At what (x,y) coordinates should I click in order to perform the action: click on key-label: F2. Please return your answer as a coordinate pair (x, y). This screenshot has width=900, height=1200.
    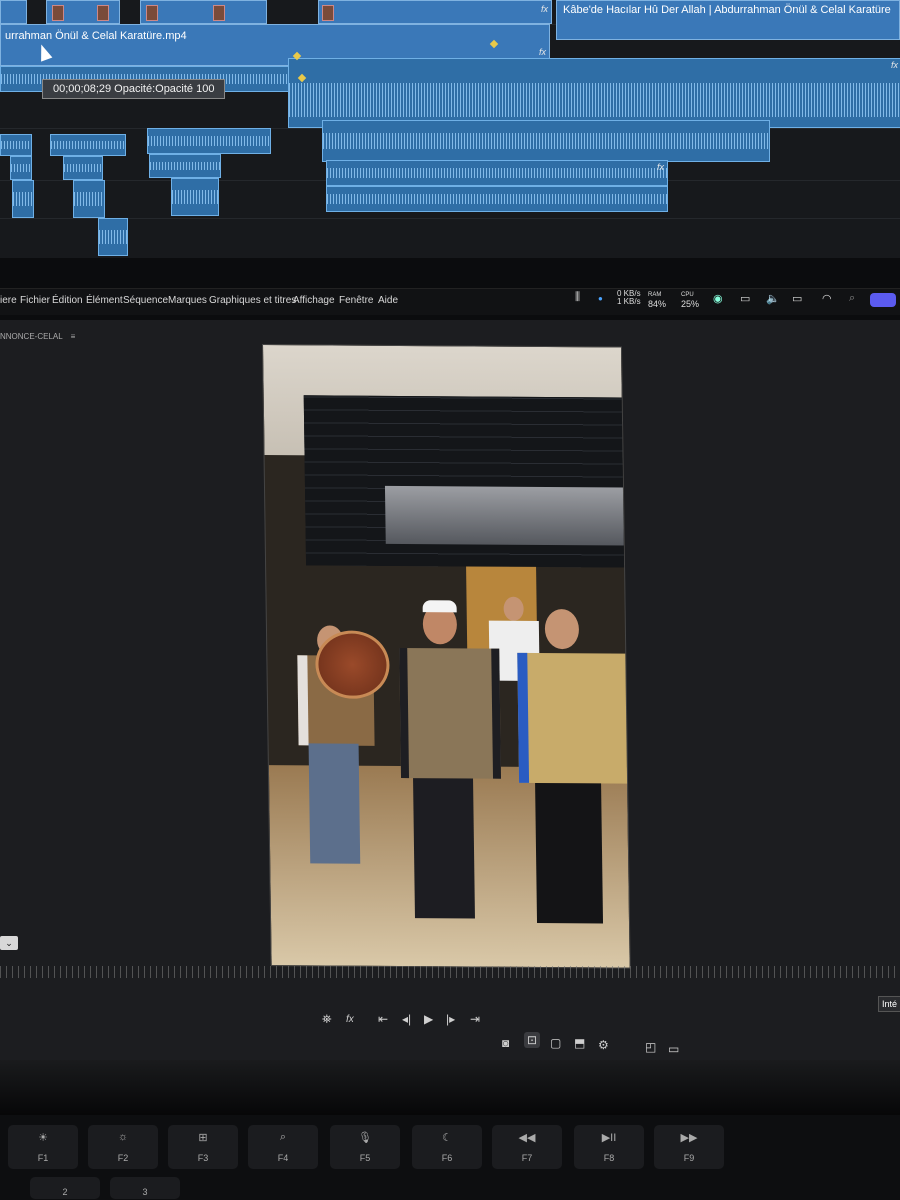
    Looking at the image, I should click on (123, 1158).